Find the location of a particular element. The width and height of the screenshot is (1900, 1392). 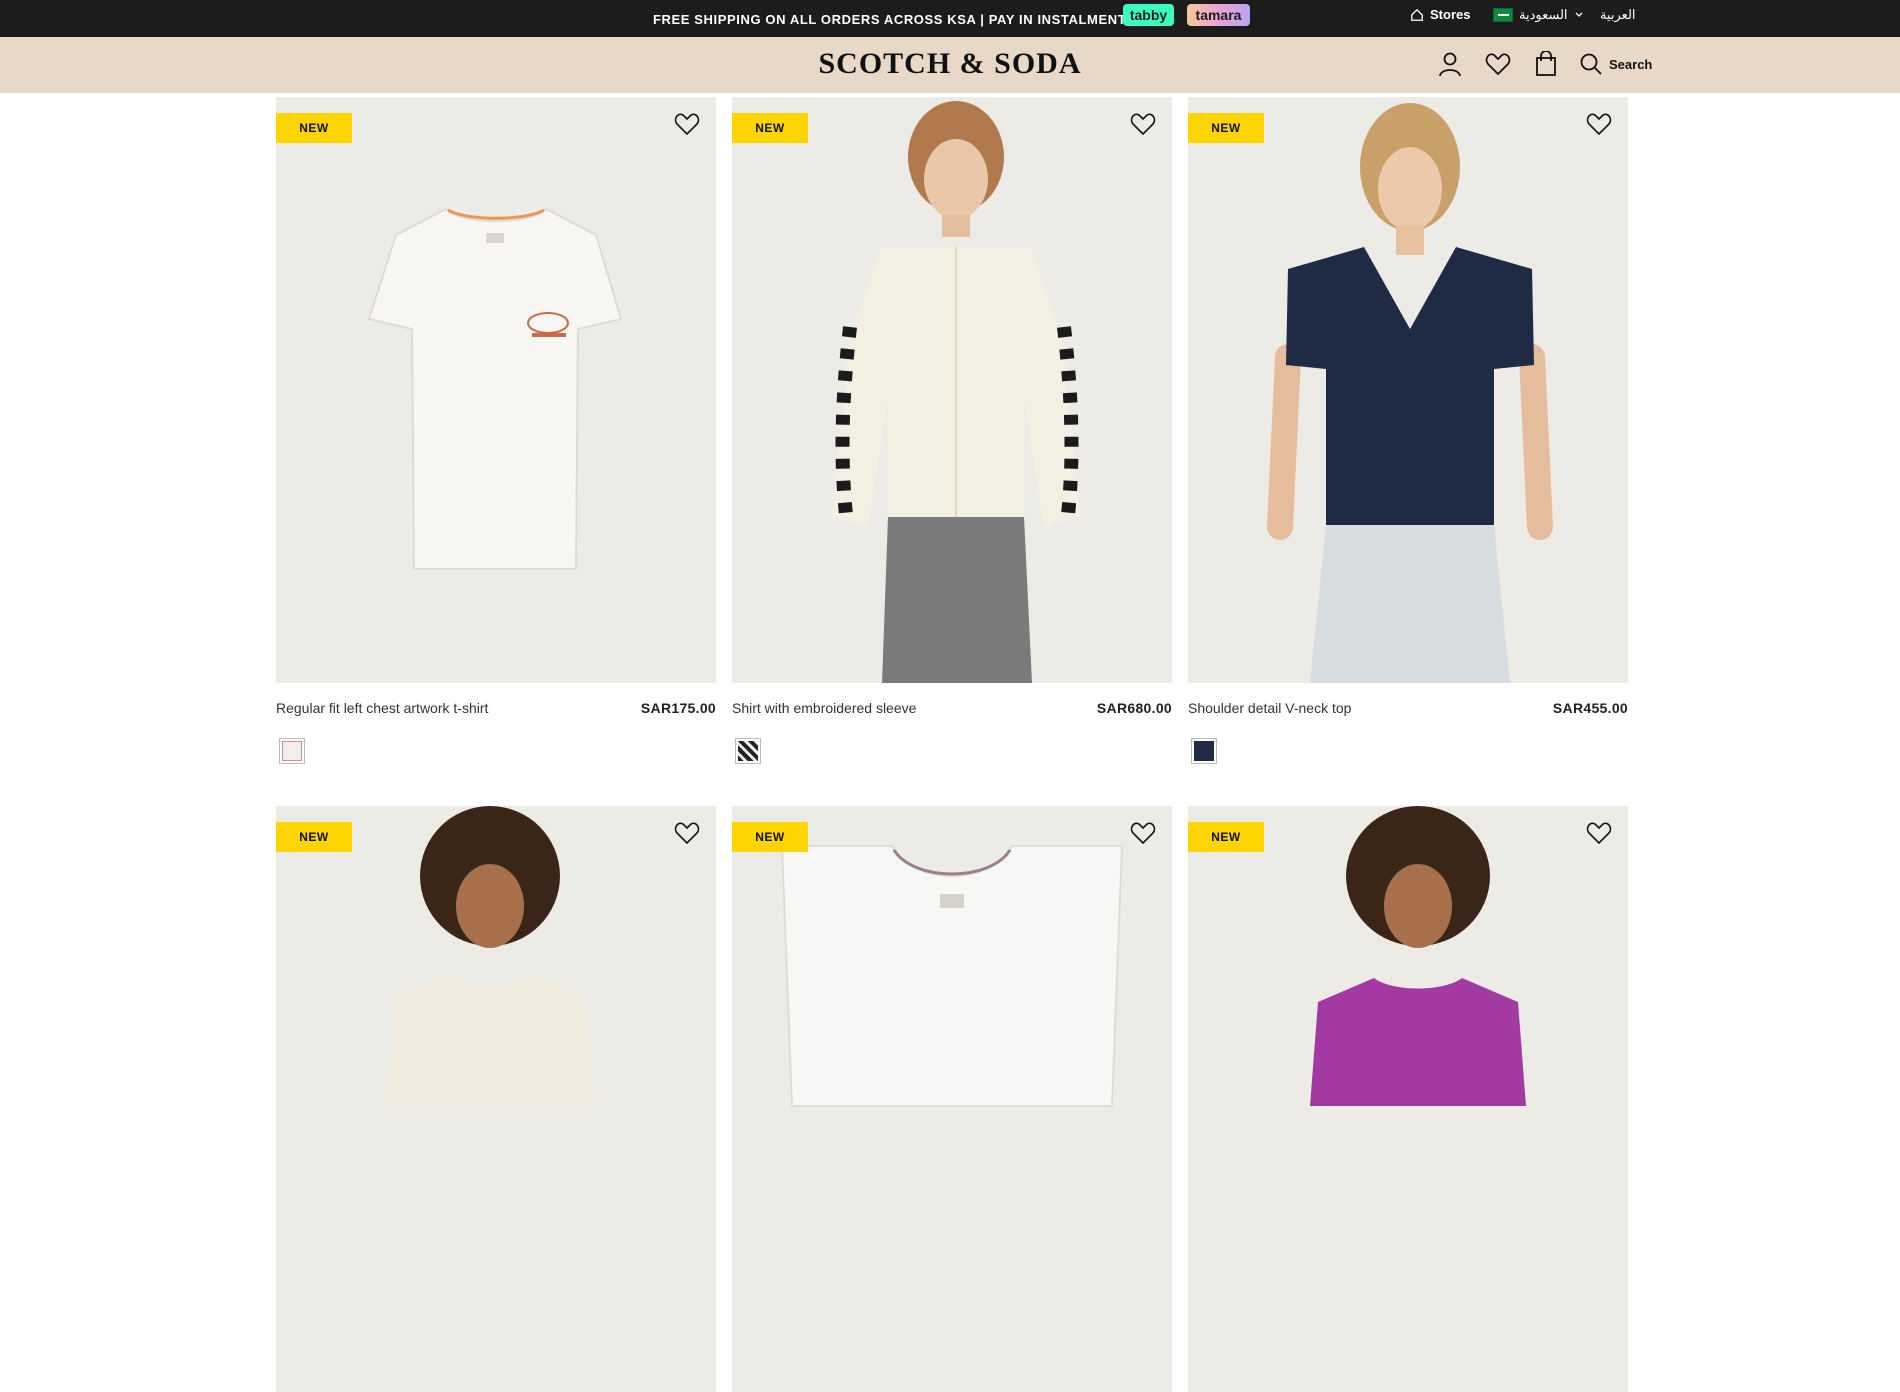

sleeveless-top-image is located at coordinates (490, 956).